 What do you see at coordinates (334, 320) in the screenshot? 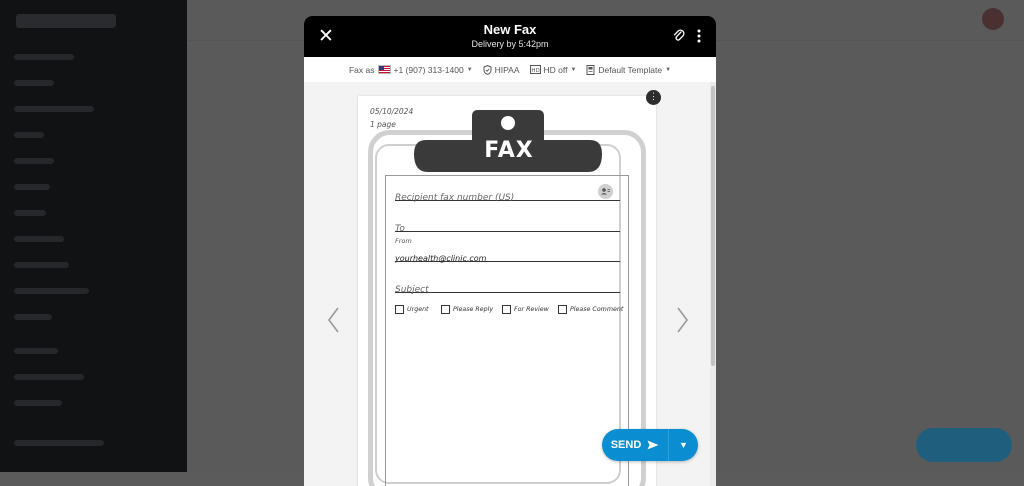
I see `chevron-left-icon` at bounding box center [334, 320].